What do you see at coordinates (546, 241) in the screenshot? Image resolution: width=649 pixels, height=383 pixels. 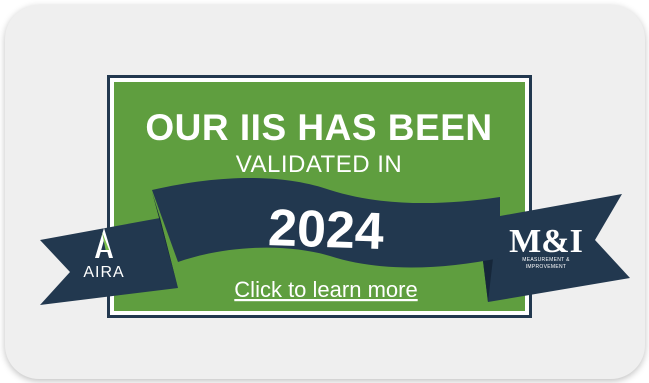 I see `mi-logo-text: M&I` at bounding box center [546, 241].